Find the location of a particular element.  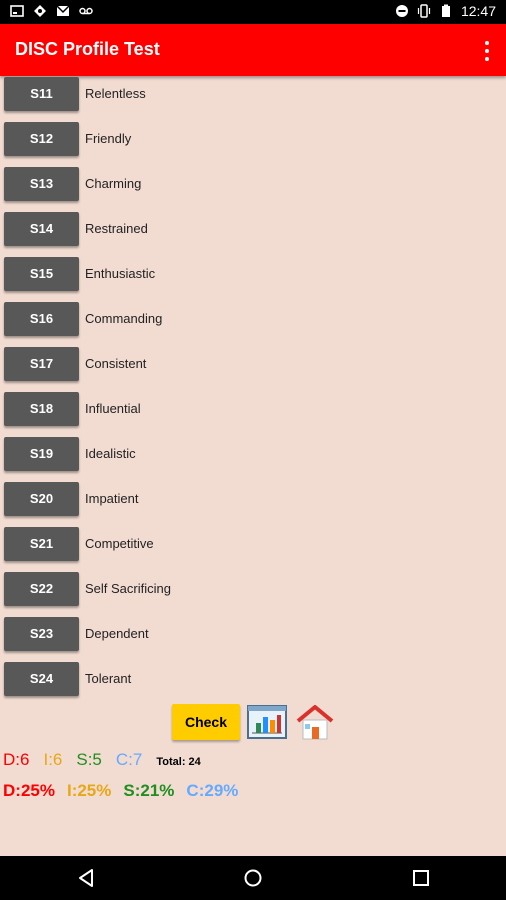

action-bar: Check is located at coordinates (254, 722).